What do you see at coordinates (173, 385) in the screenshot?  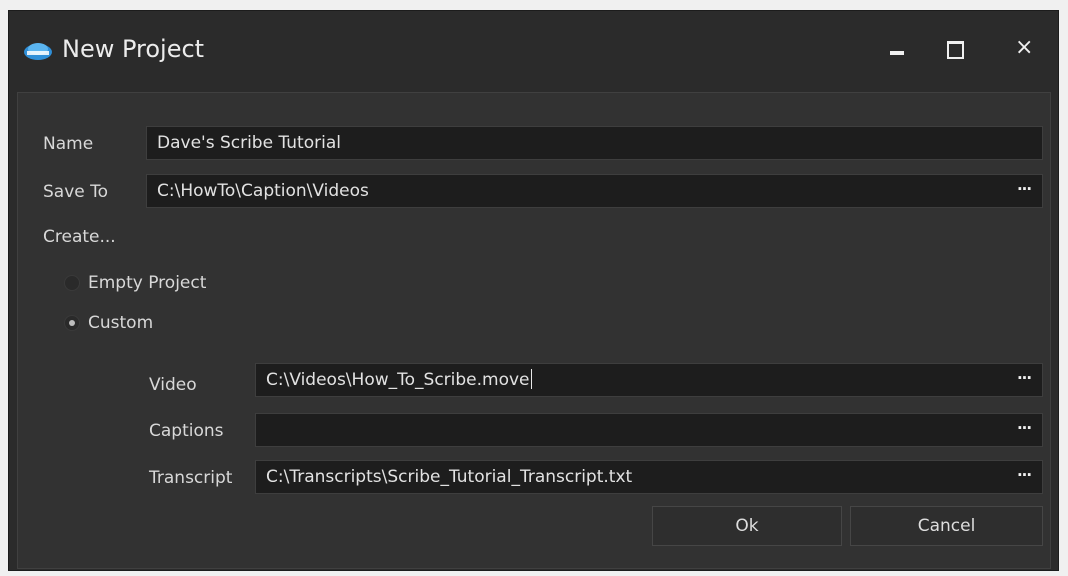 I see `video-label: Video` at bounding box center [173, 385].